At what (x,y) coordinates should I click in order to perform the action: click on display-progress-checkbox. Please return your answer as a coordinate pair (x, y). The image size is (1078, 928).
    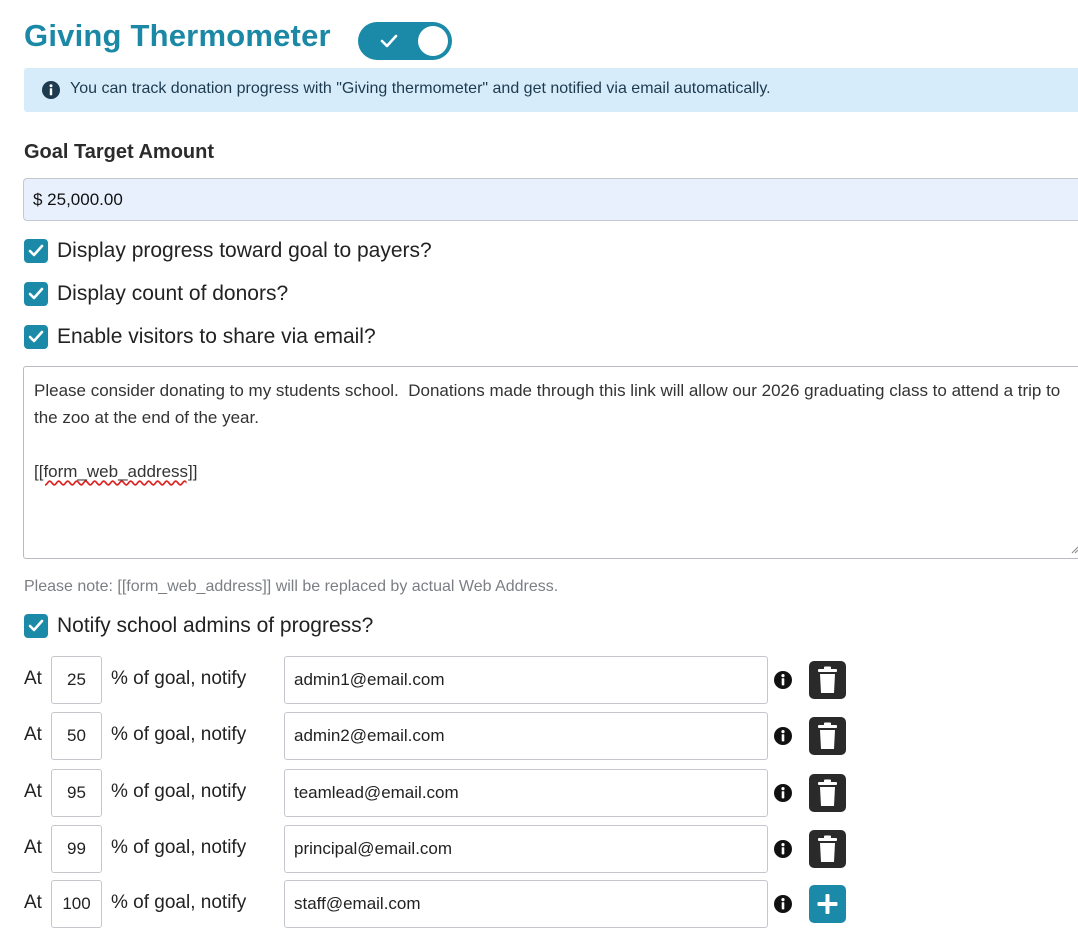
    Looking at the image, I should click on (36, 251).